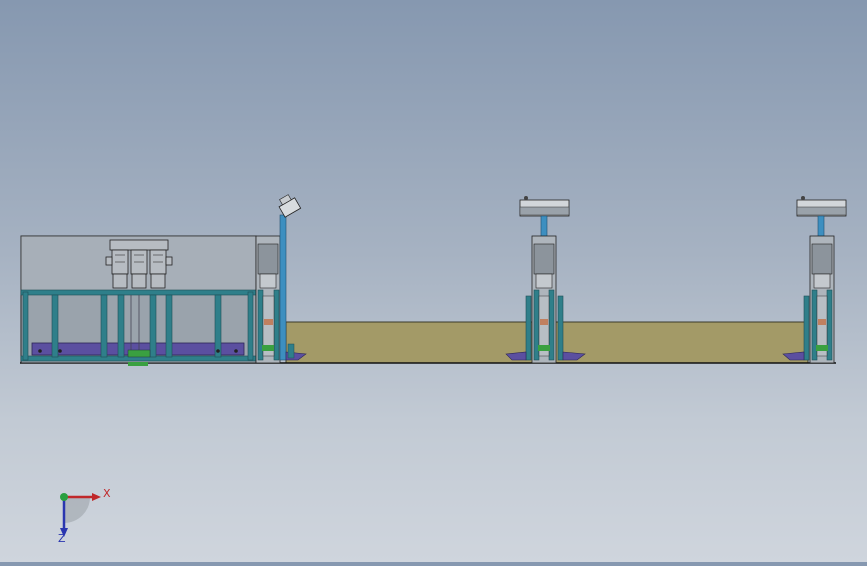 The height and width of the screenshot is (566, 867). Describe the element at coordinates (139, 264) in the screenshot. I see `press-head-cluster` at that location.